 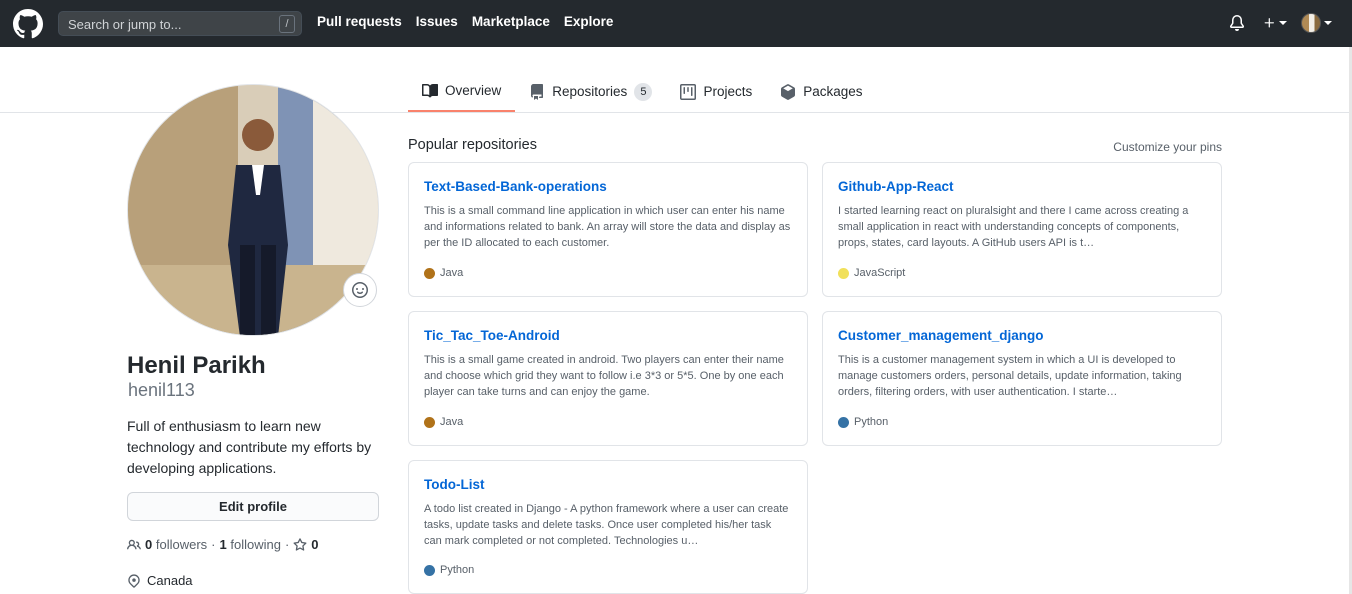 I want to click on following-count: 1, so click(x=223, y=544).